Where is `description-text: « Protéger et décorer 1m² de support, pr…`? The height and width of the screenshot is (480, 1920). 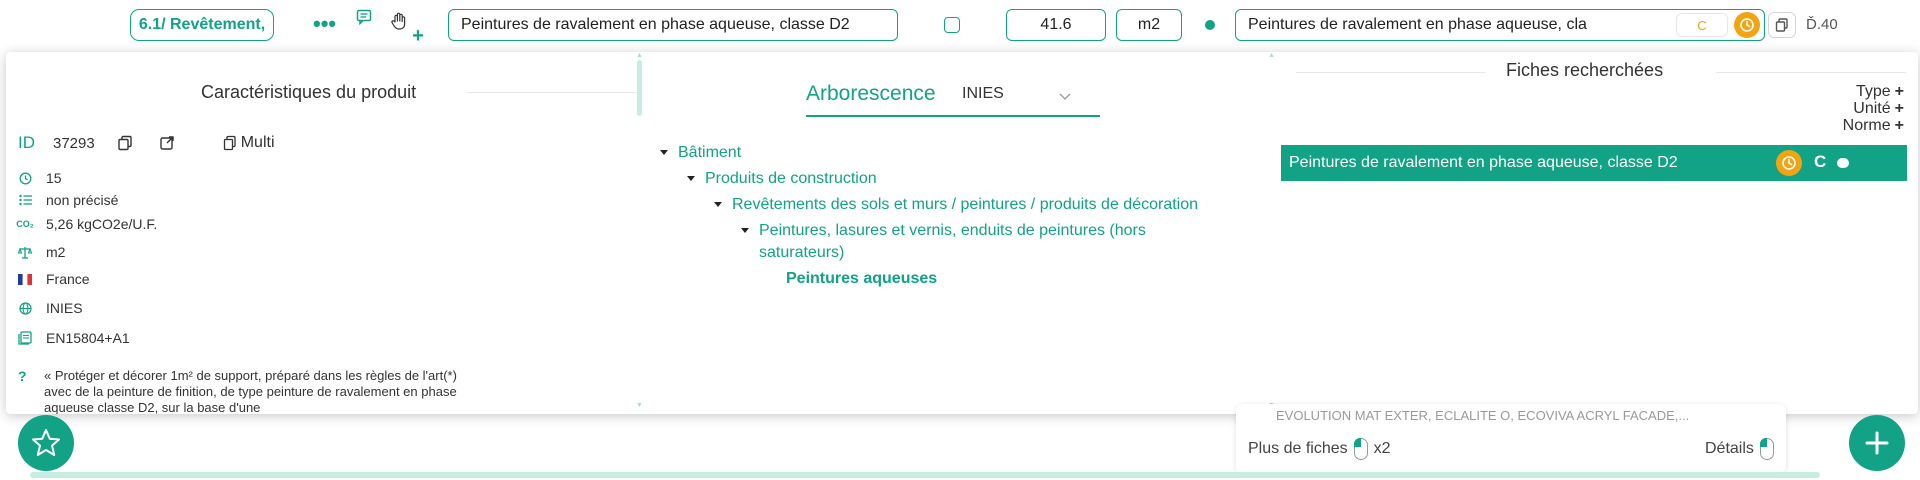
description-text: « Protéger et décorer 1m² de support, pr… is located at coordinates (250, 391).